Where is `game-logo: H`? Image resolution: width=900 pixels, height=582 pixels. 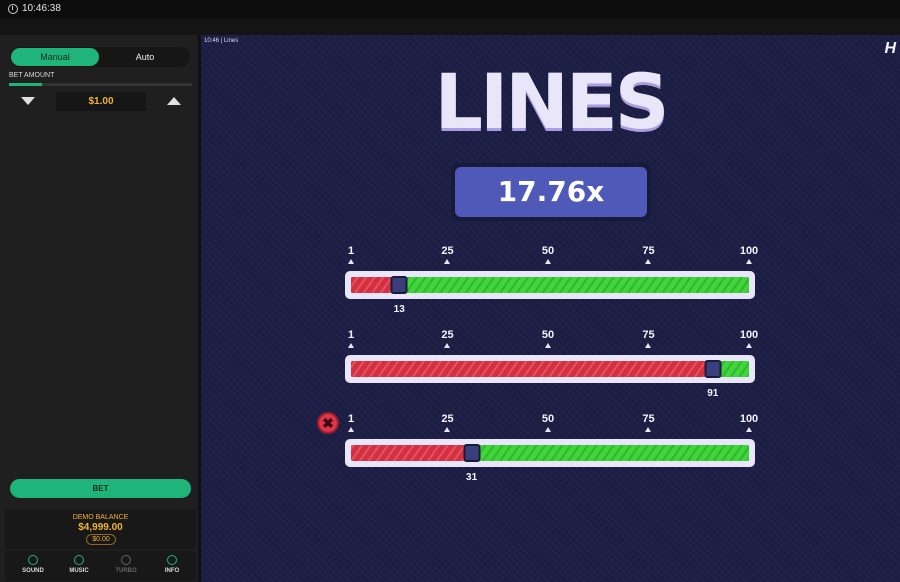 game-logo: H is located at coordinates (890, 48).